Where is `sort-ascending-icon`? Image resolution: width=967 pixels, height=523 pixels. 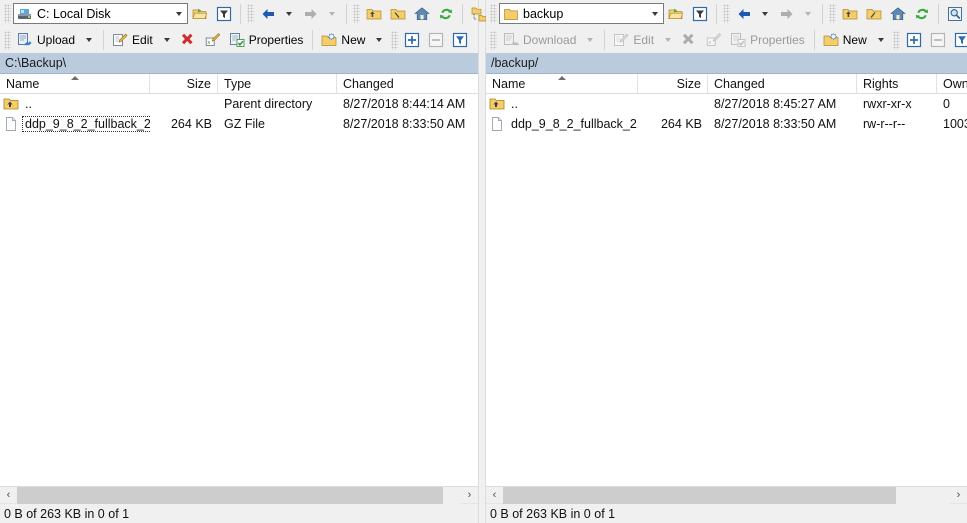 sort-ascending-icon is located at coordinates (74, 77).